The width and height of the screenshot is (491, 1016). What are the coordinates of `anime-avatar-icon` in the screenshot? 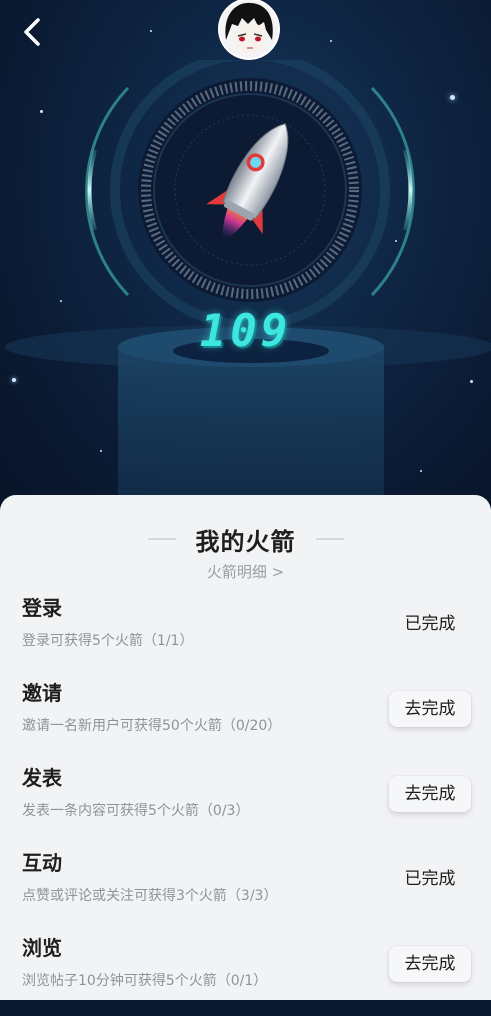 It's located at (249, 29).